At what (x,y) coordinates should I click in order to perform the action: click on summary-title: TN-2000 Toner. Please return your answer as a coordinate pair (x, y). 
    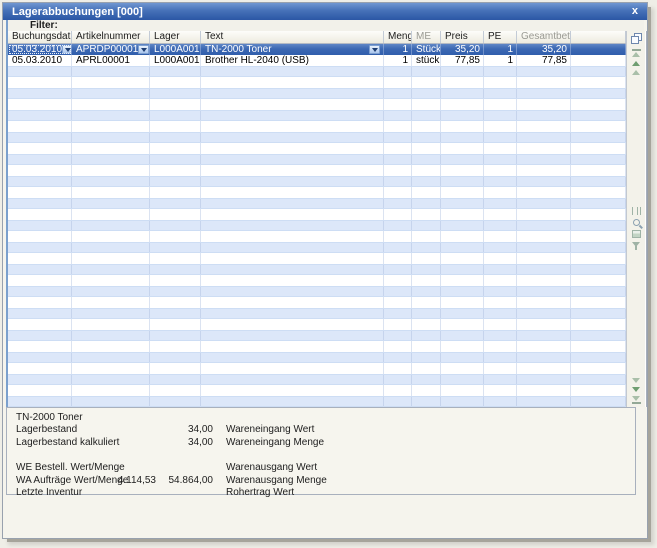
    Looking at the image, I should click on (49, 417).